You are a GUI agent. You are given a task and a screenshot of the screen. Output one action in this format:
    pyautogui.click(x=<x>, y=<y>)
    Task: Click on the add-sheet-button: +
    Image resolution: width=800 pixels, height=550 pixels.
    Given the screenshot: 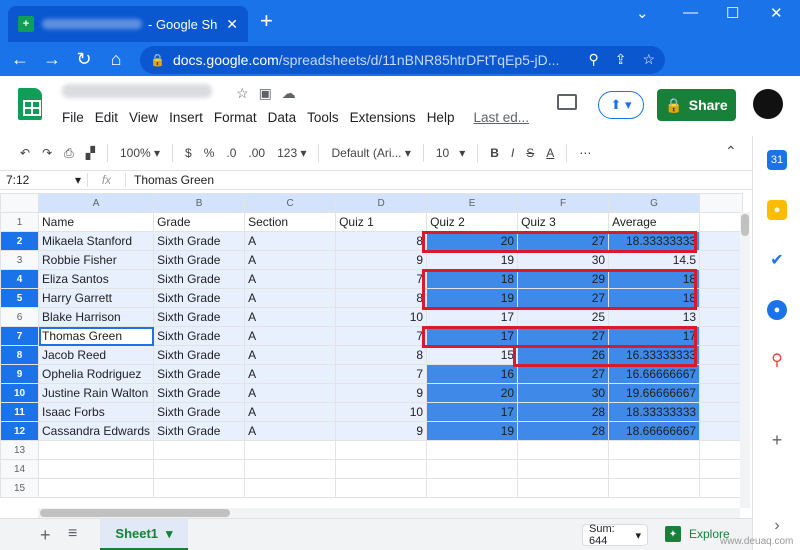 What is the action you would take?
    pyautogui.click(x=45, y=535)
    